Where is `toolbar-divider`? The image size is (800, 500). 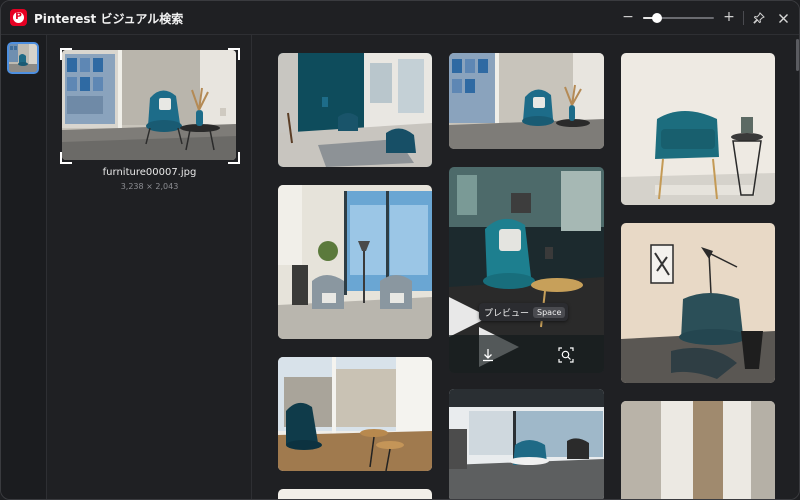 toolbar-divider is located at coordinates (743, 18).